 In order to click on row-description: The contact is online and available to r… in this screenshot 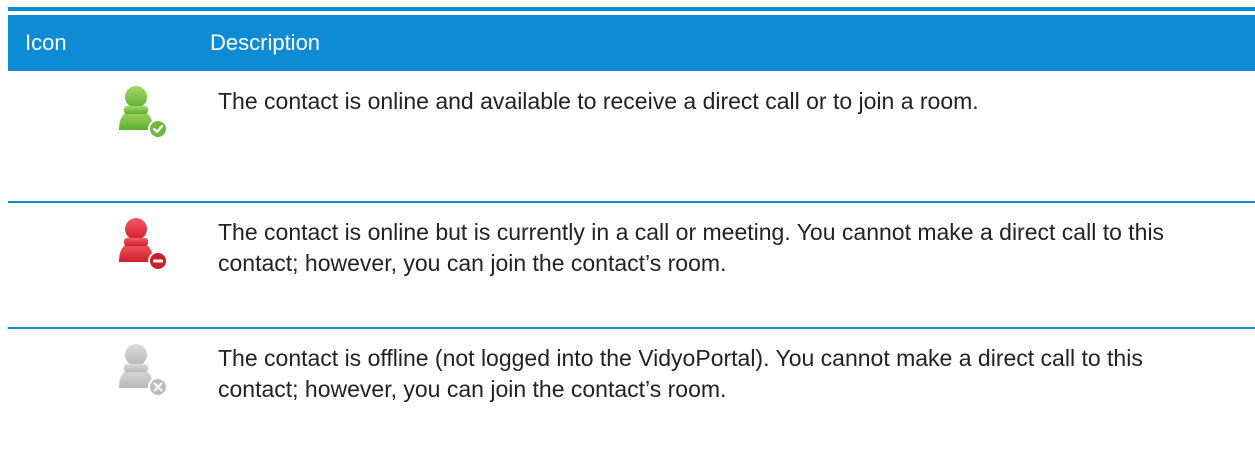, I will do `click(598, 101)`.